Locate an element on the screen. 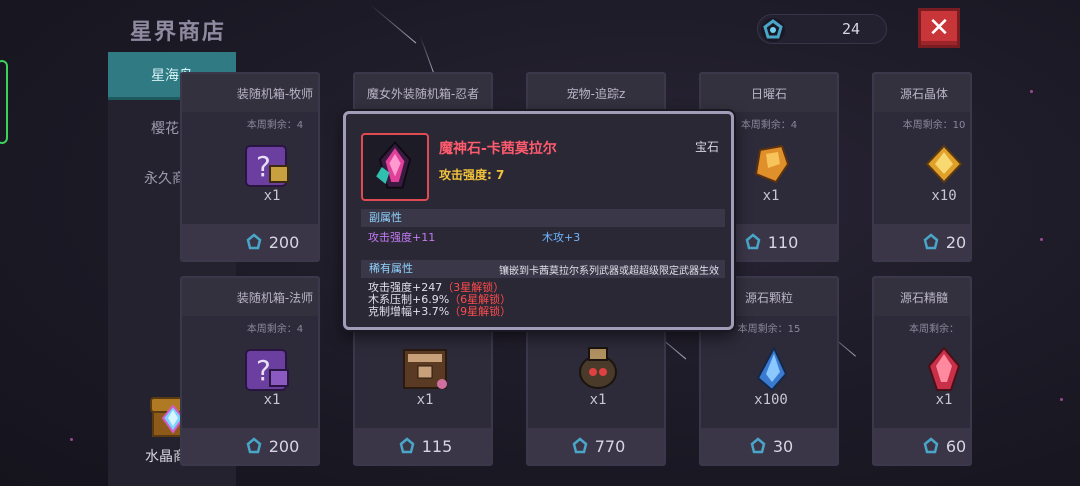 This screenshot has width=1080, height=486. gold-crystal-icon is located at coordinates (944, 164).